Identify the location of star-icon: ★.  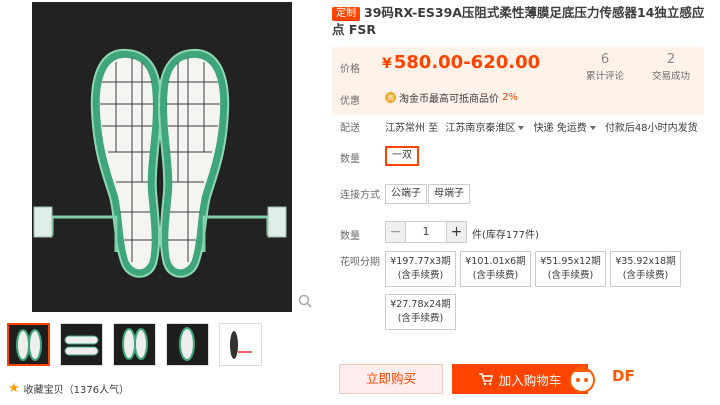
(14, 388).